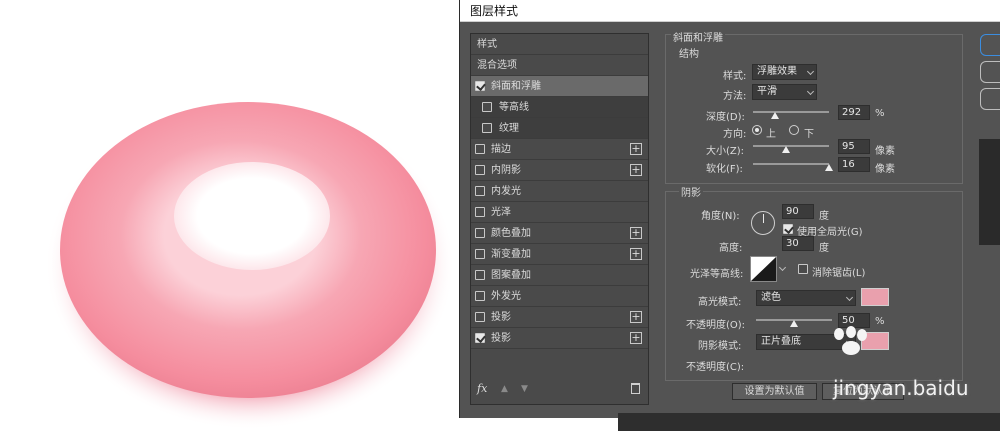  I want to click on direction-down-radio, so click(794, 130).